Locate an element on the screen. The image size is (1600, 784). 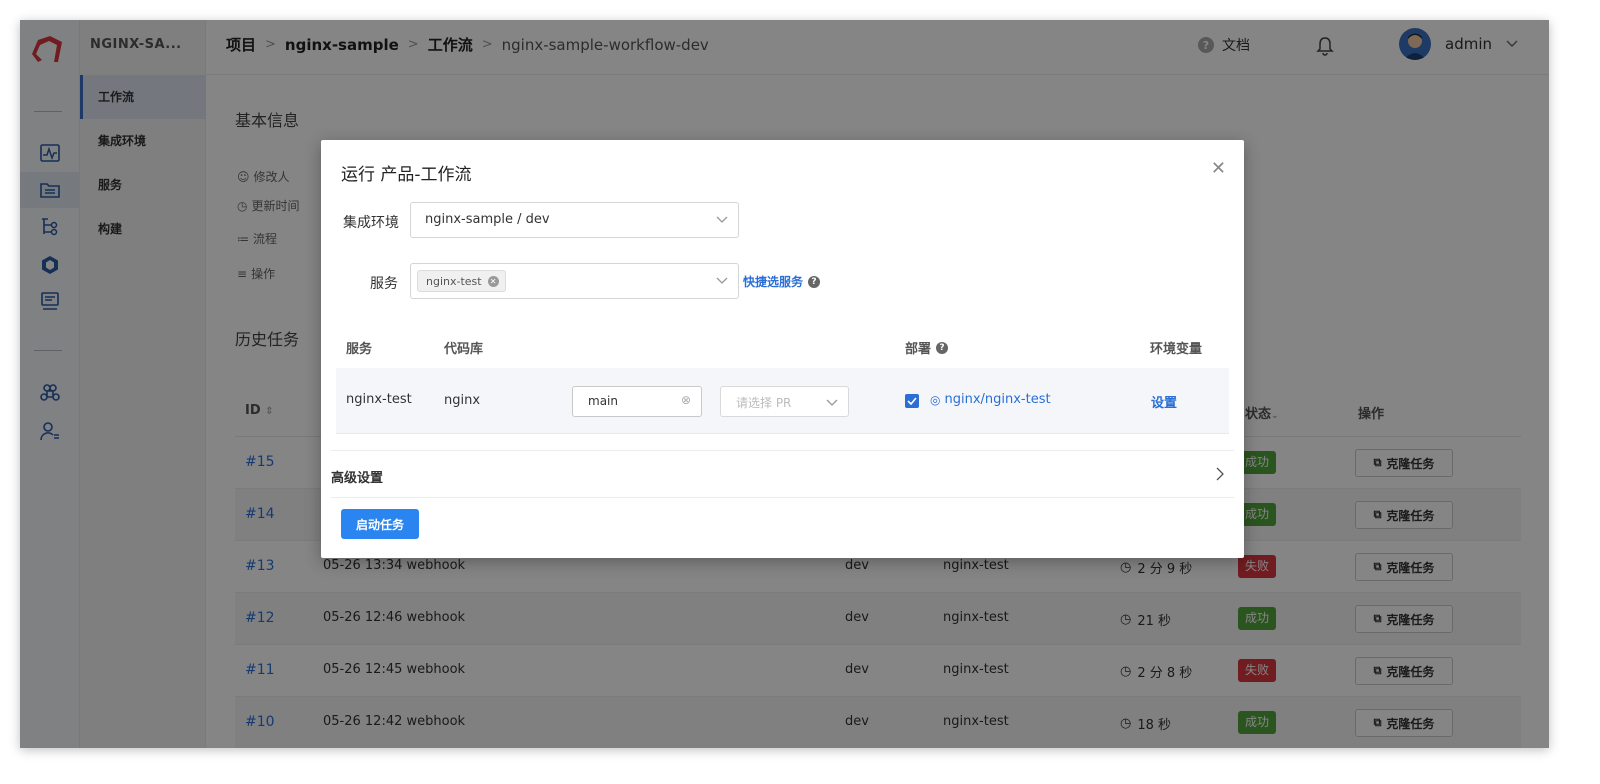
col-env-vars: 环境变量 is located at coordinates (1176, 349).